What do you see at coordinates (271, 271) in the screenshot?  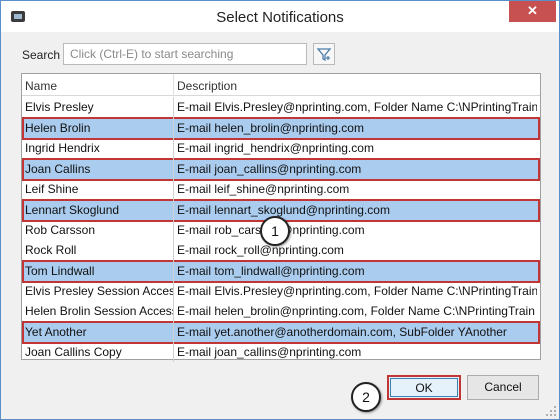 I see `row-description: E-mail tom_lindwall@nprinting.com` at bounding box center [271, 271].